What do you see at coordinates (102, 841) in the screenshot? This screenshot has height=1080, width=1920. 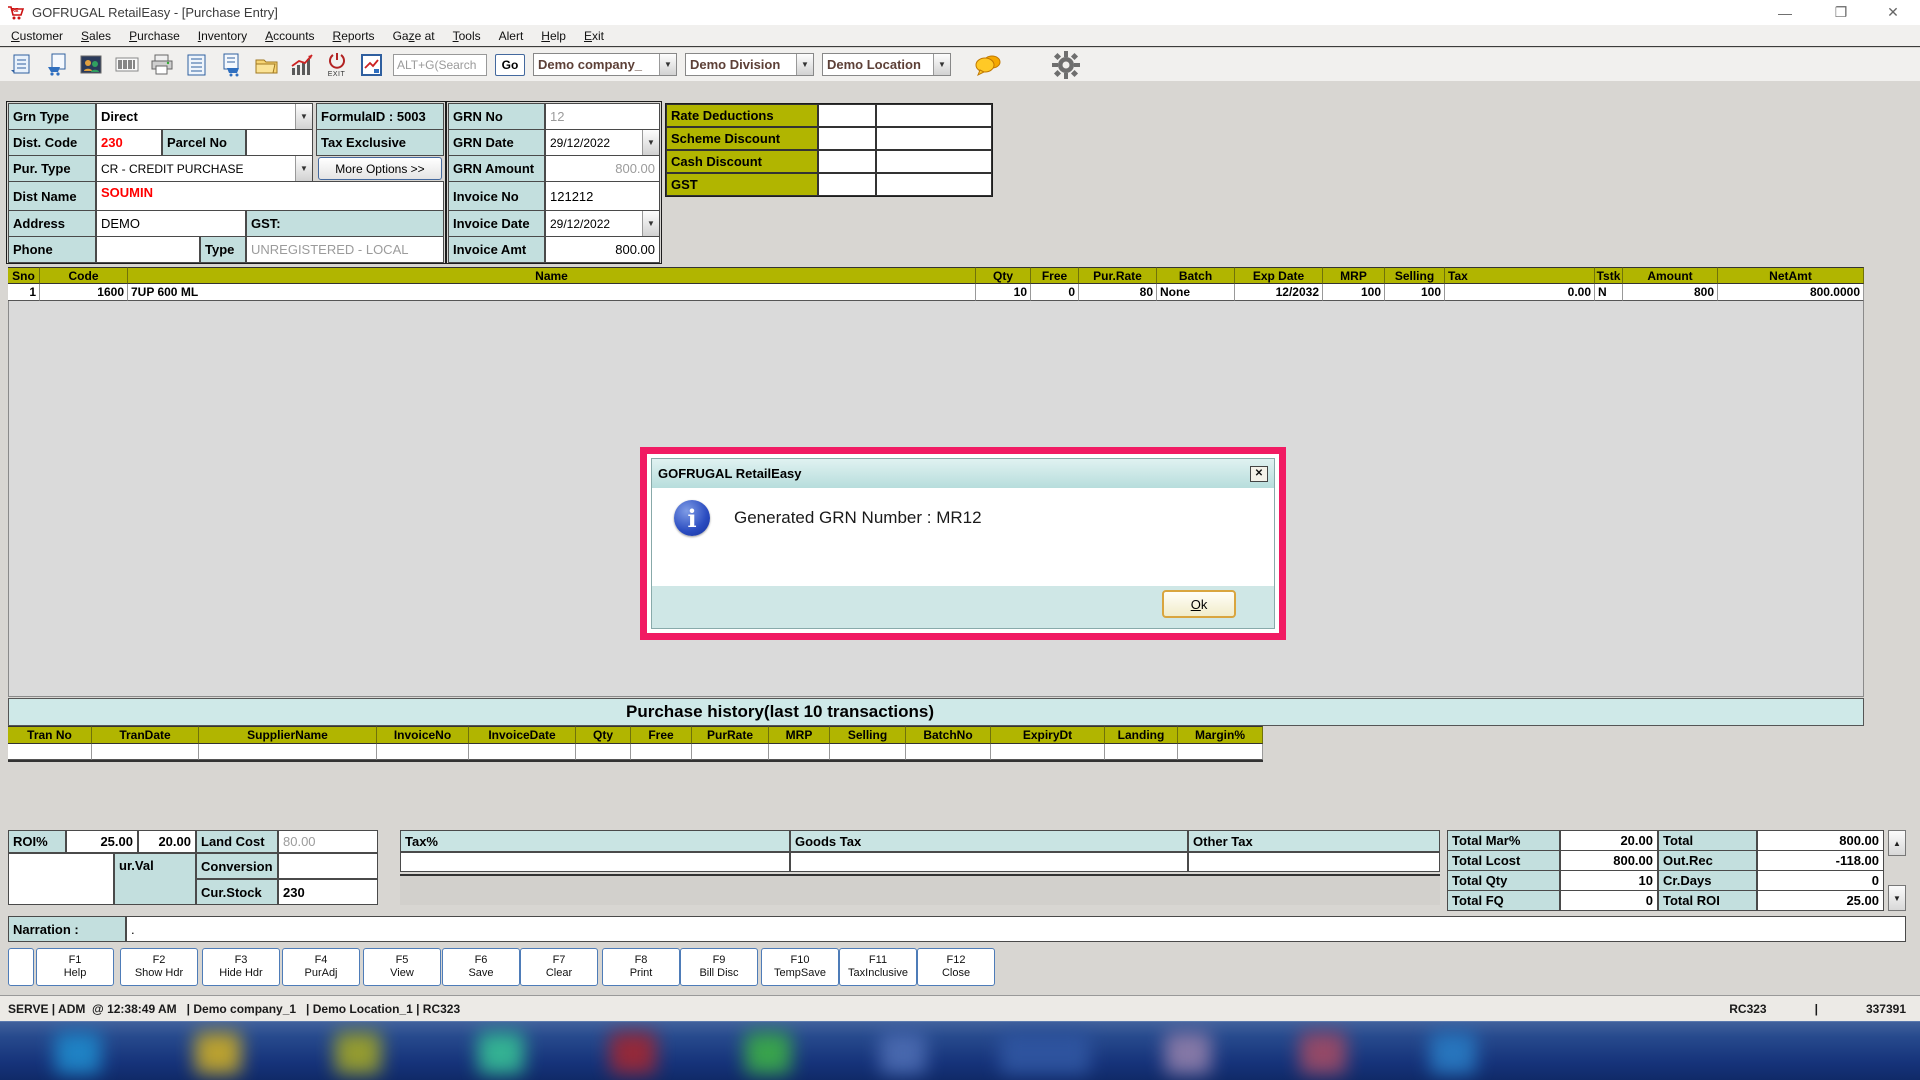 I see `roi-value1: 25.00` at bounding box center [102, 841].